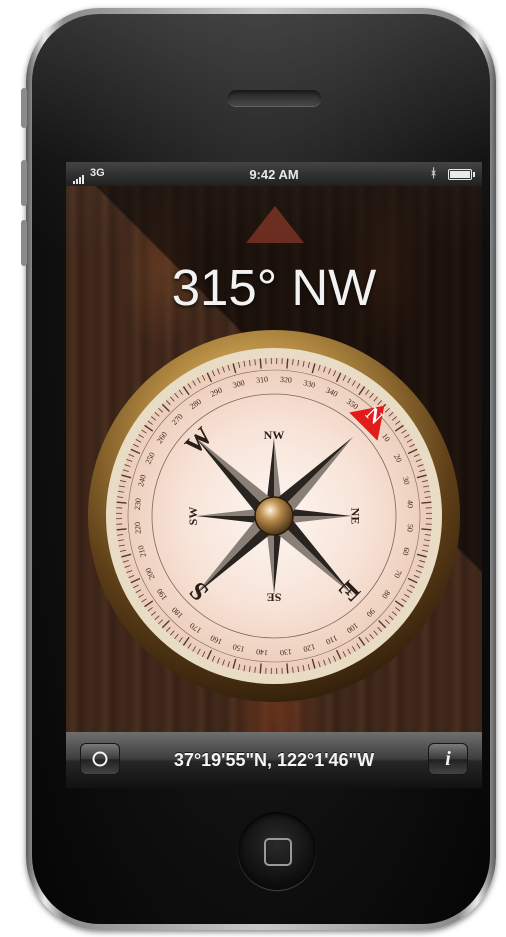 This screenshot has height=937, width=506. I want to click on compass-hub, so click(274, 516).